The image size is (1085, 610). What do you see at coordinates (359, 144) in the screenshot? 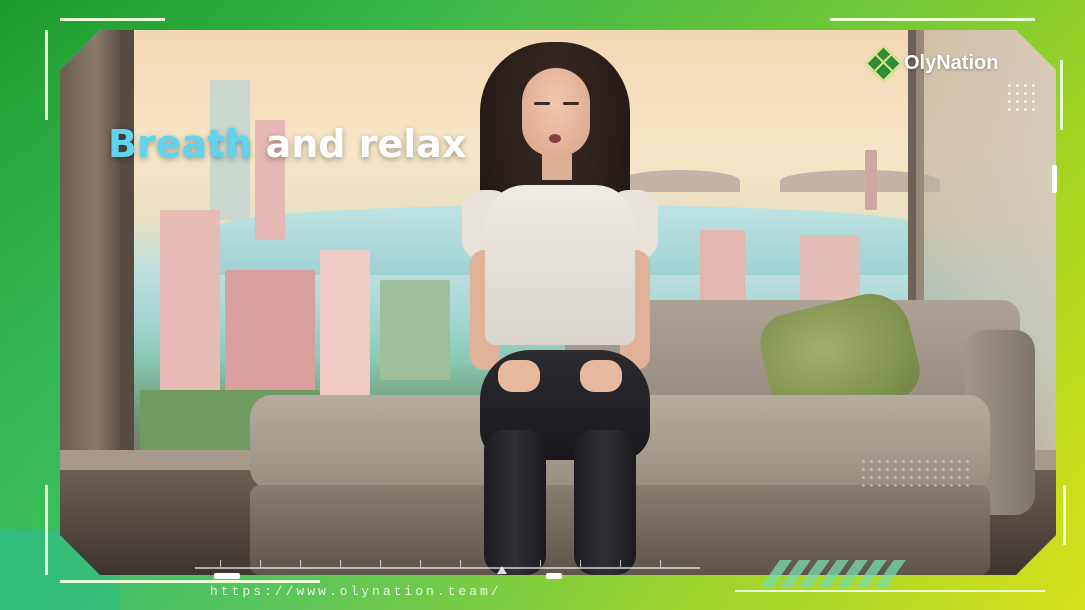
I see `title-rest: and relax` at bounding box center [359, 144].